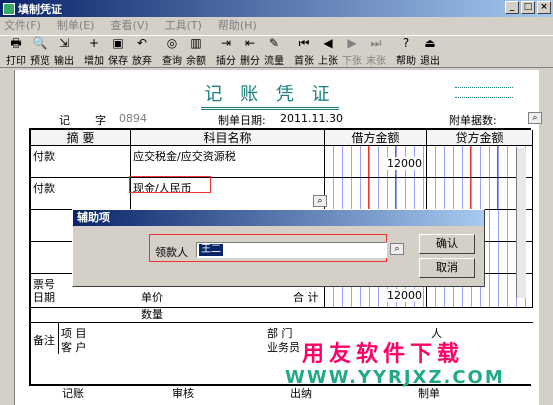 The image size is (553, 405). What do you see at coordinates (250, 43) in the screenshot?
I see `delete-row-icon: ⇤` at bounding box center [250, 43].